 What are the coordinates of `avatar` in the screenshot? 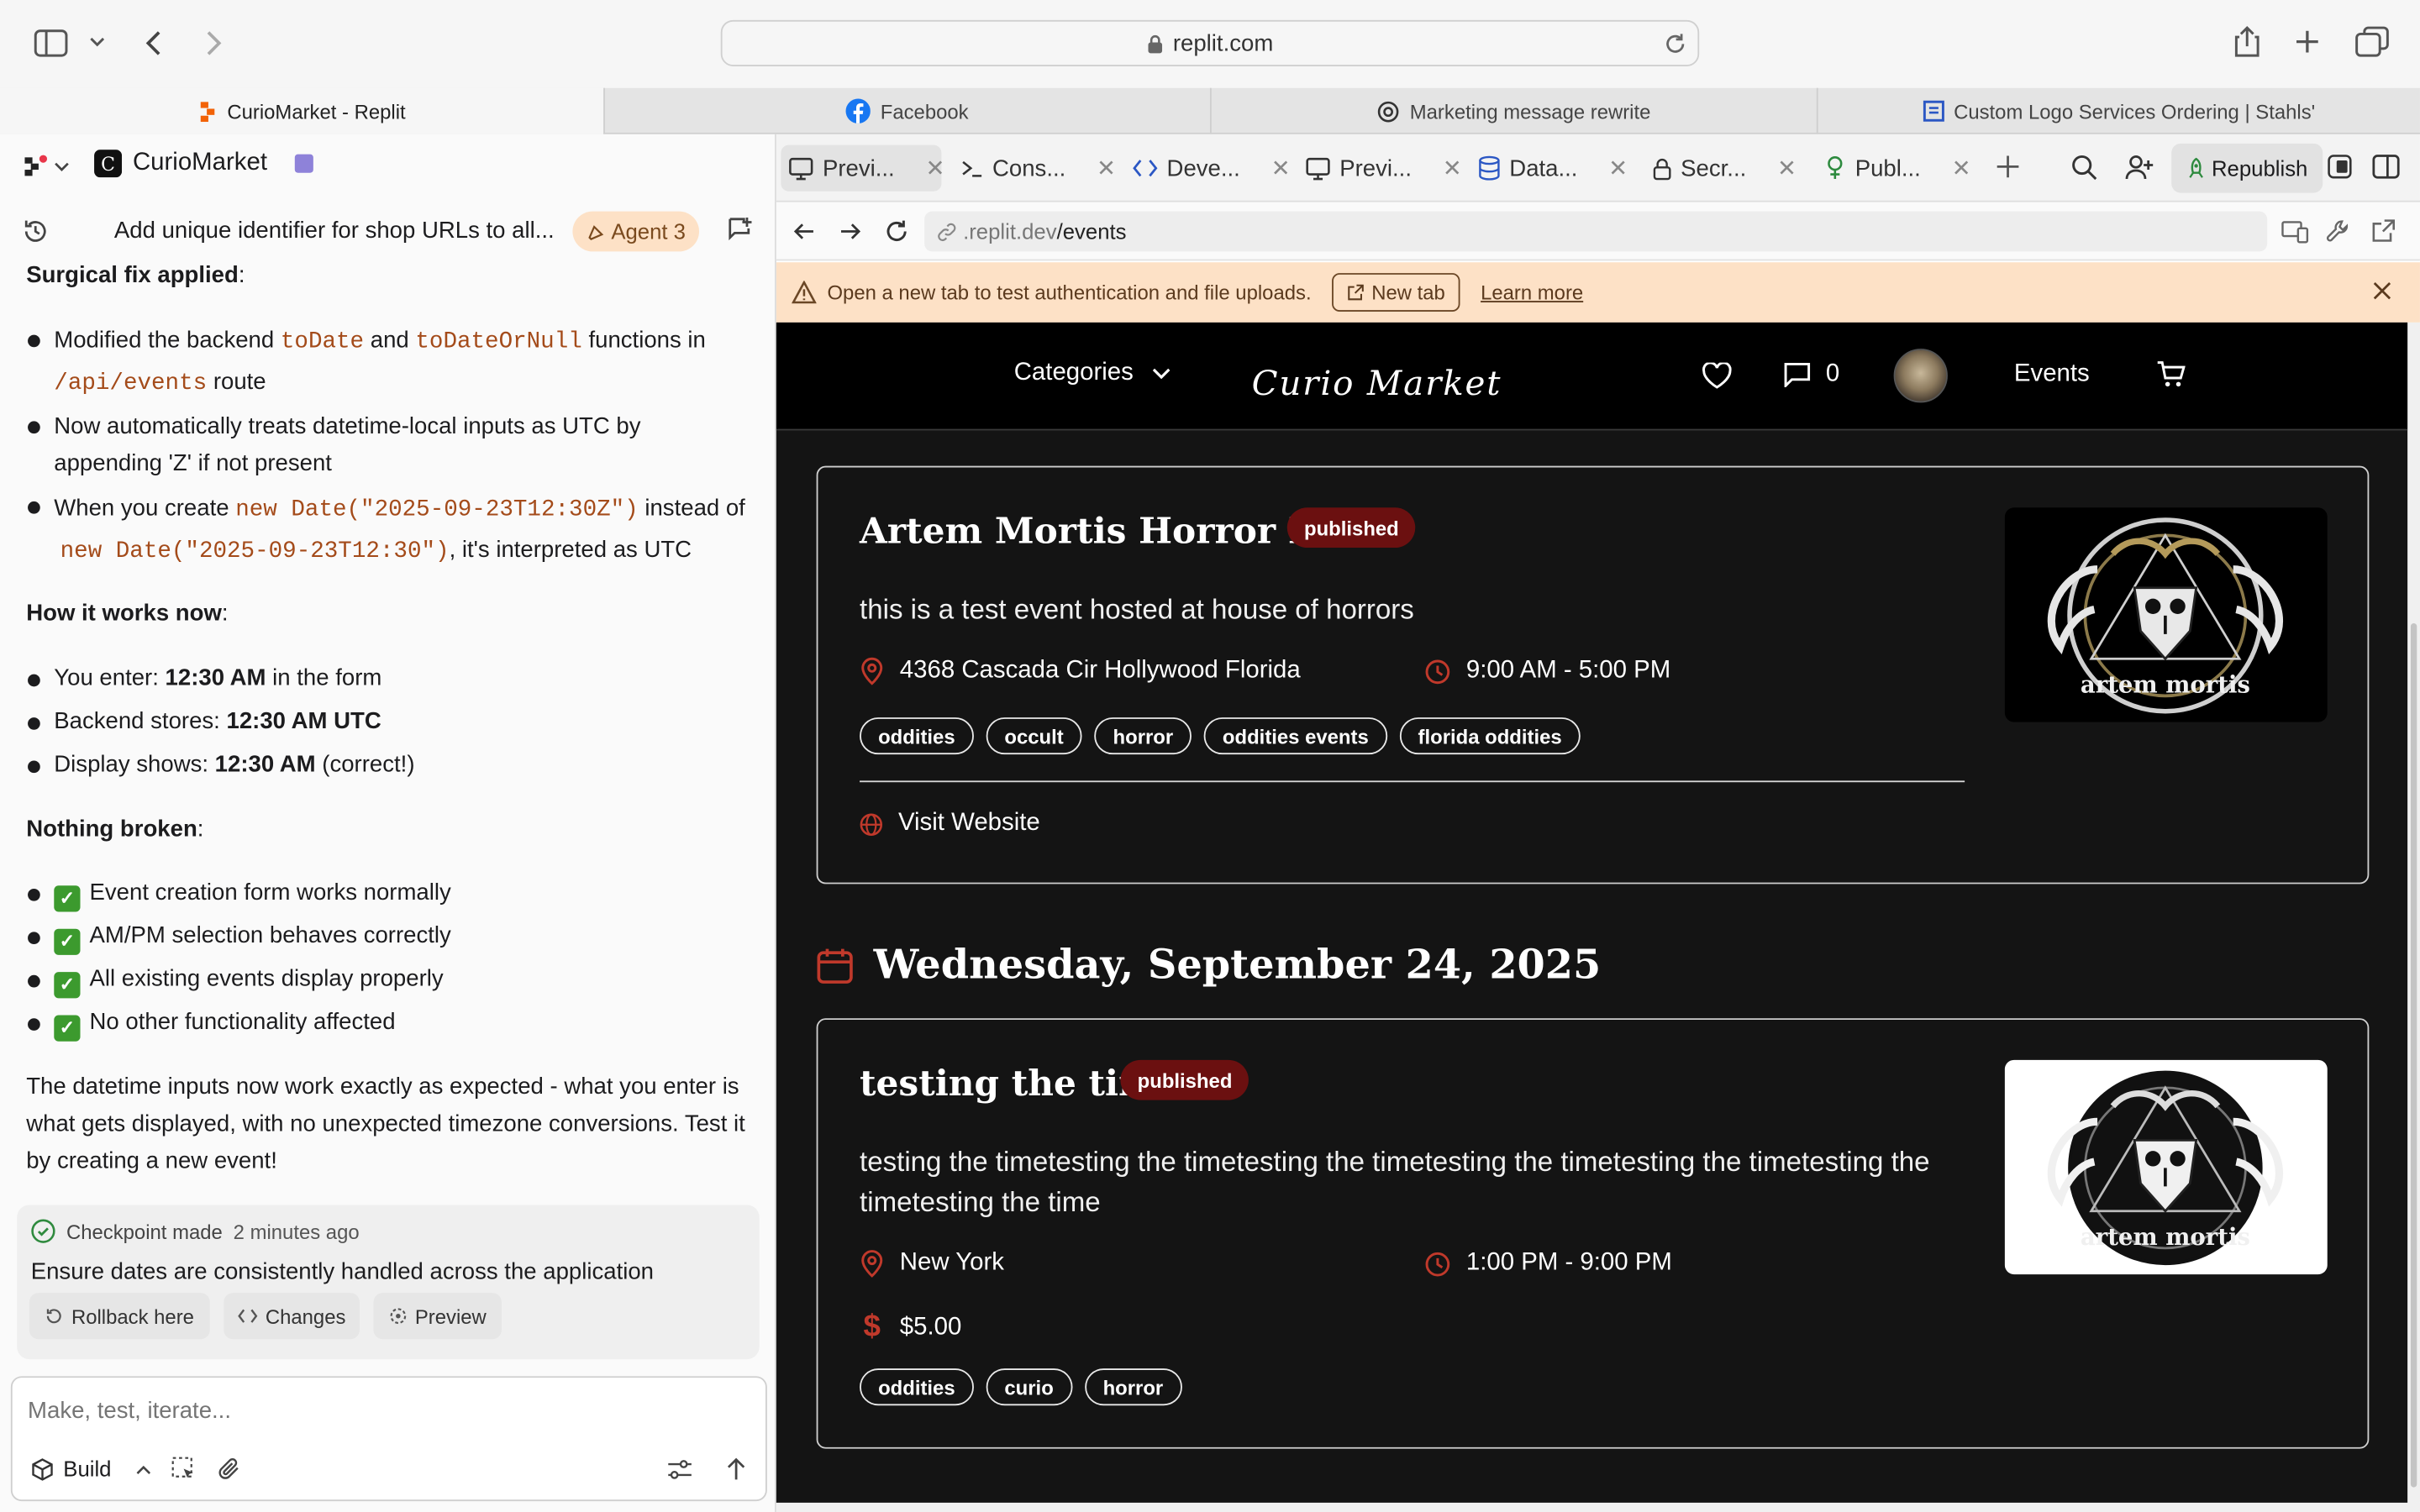 It's located at (1921, 376).